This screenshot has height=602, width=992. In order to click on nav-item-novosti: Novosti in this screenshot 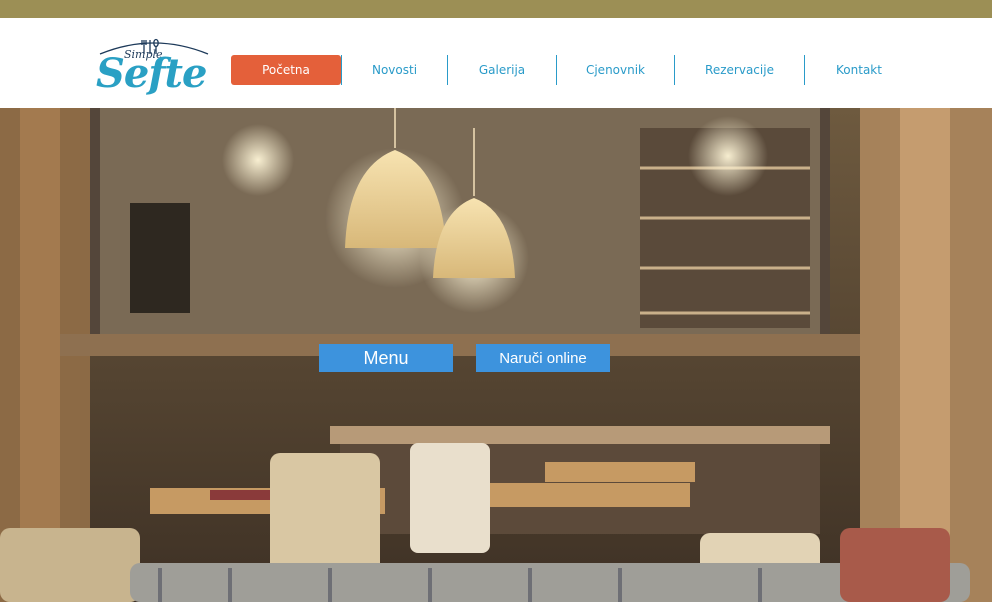, I will do `click(394, 70)`.